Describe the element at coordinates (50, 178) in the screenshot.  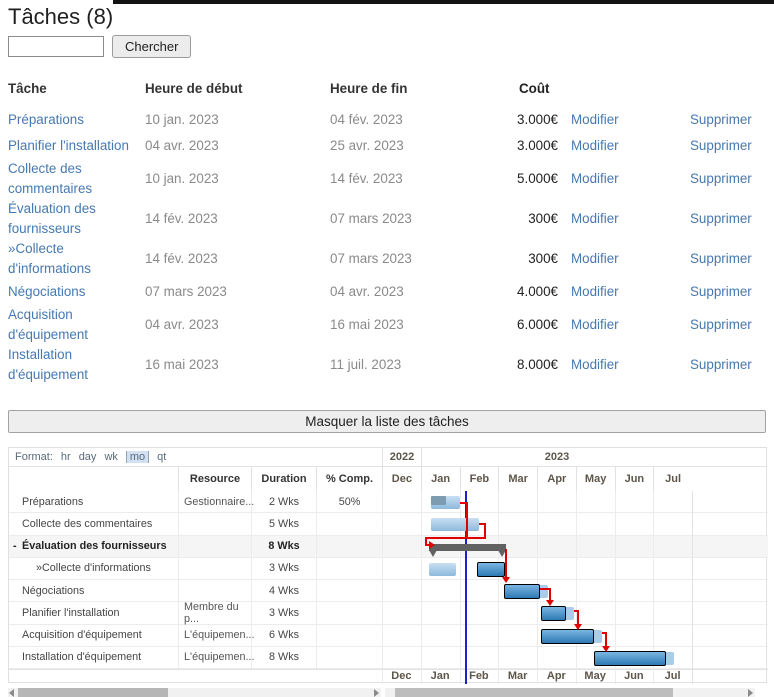
I see `task-link: Collecte des commentaires` at that location.